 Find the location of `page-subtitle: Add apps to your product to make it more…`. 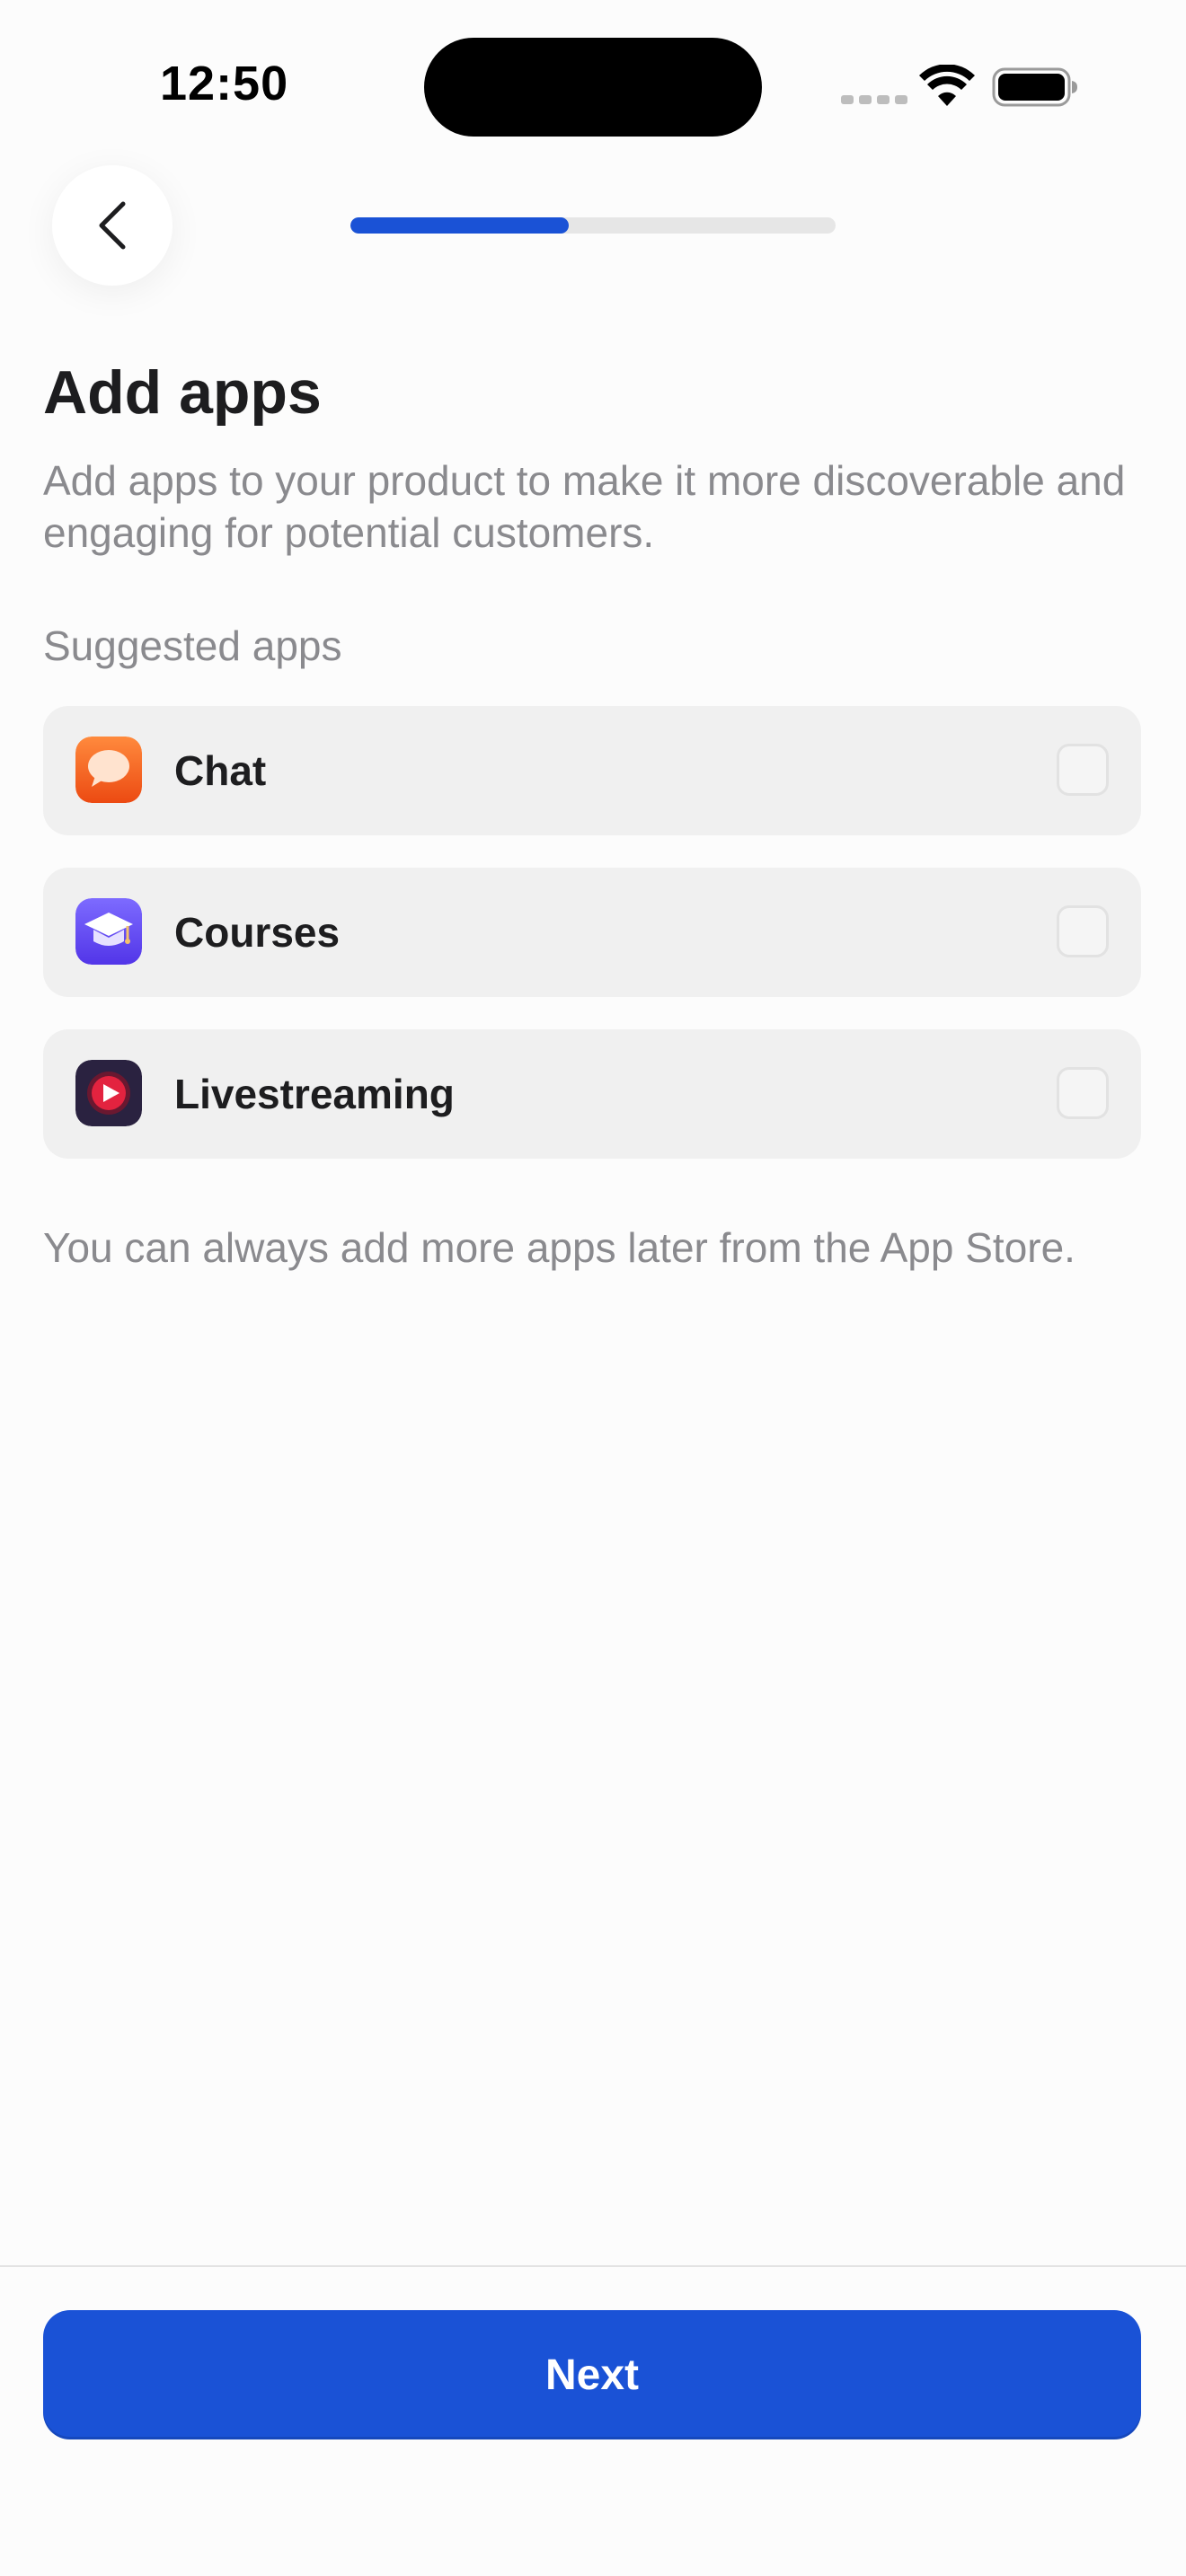

page-subtitle: Add apps to your product to make it more… is located at coordinates (584, 507).